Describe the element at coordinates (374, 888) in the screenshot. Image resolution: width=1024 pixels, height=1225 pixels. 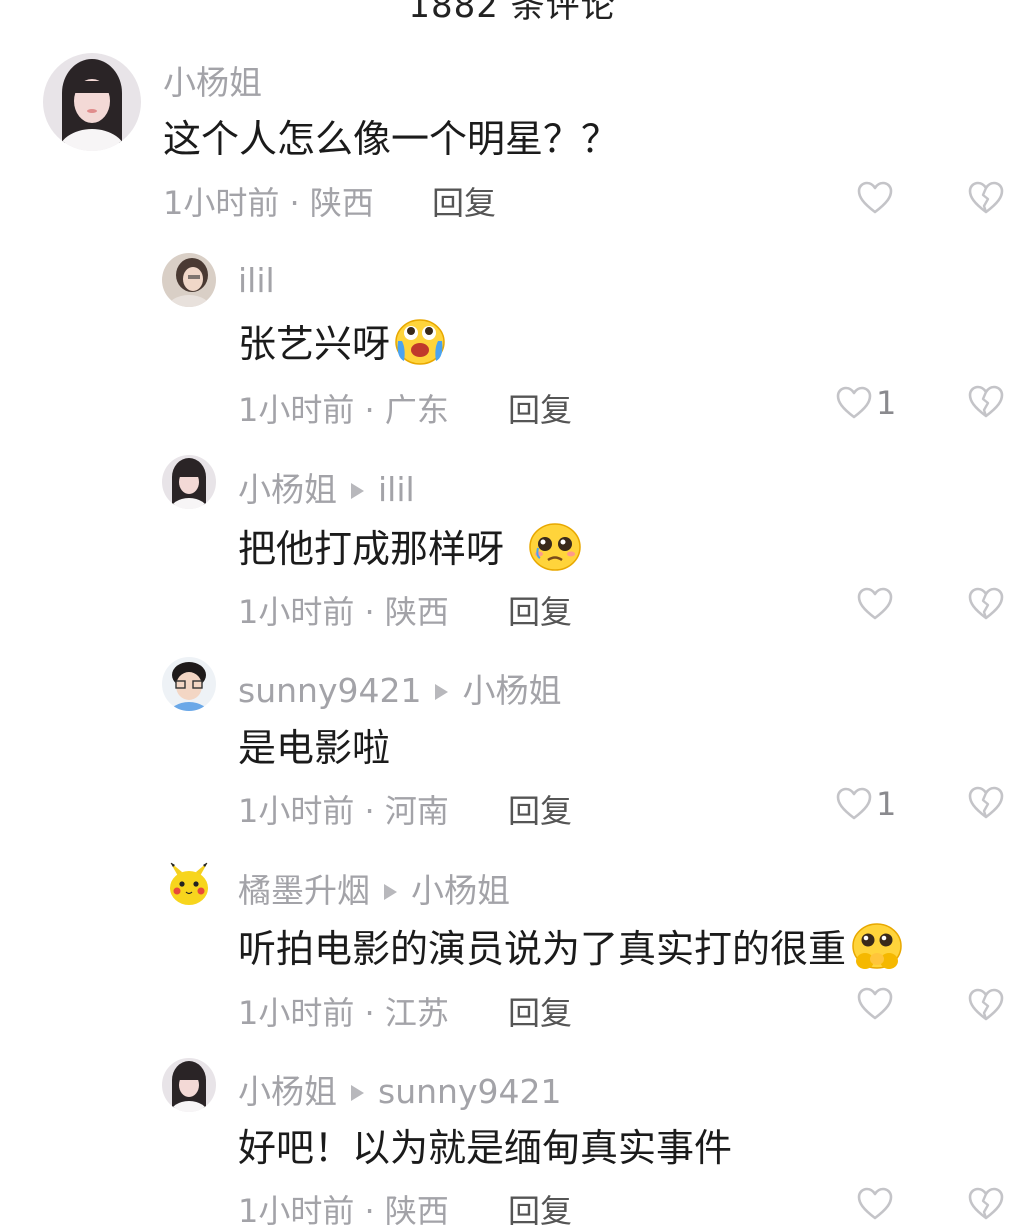
I see `username: 橘墨升烟 小杨姐` at that location.